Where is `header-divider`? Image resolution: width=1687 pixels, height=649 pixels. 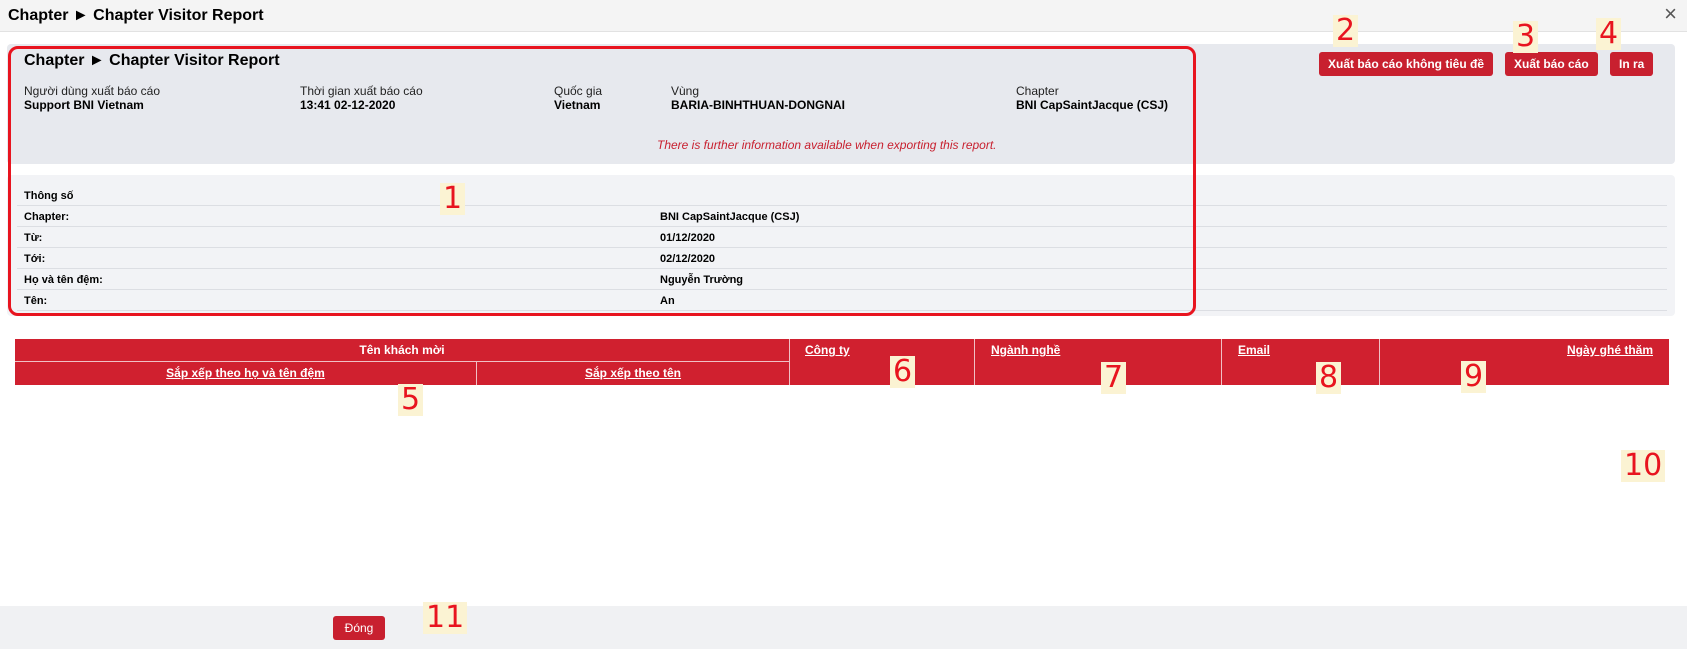 header-divider is located at coordinates (402, 361).